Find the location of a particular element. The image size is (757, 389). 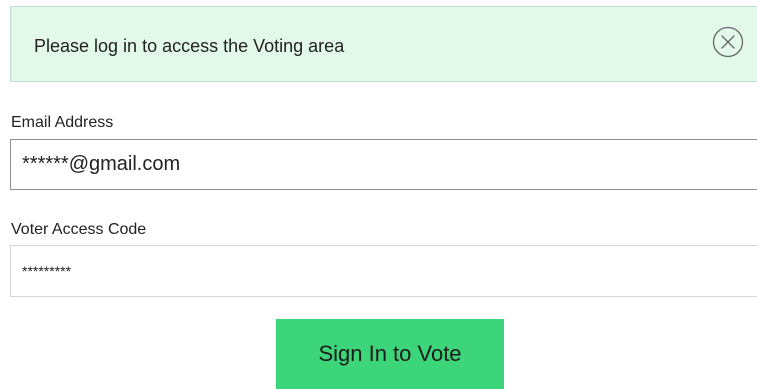

access-code-field is located at coordinates (383, 271).